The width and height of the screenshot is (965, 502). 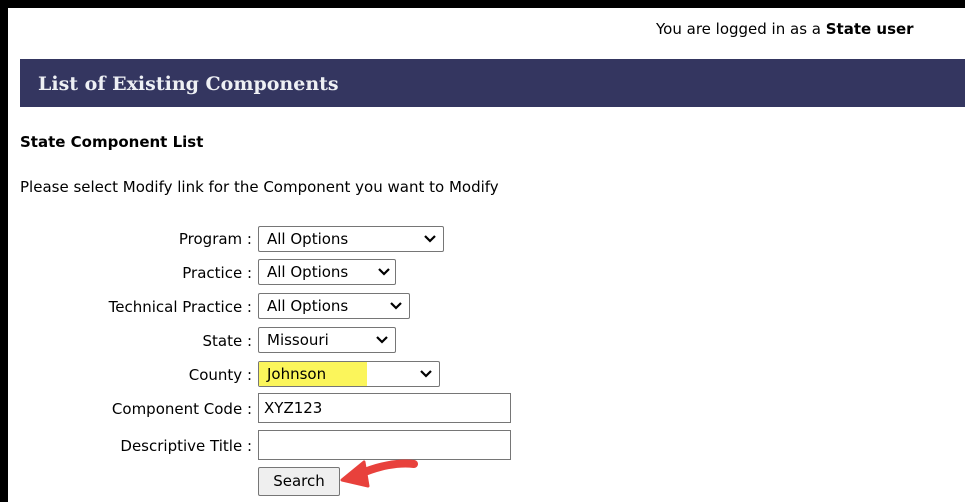 I want to click on component-code-value: XYZ123, so click(x=293, y=408).